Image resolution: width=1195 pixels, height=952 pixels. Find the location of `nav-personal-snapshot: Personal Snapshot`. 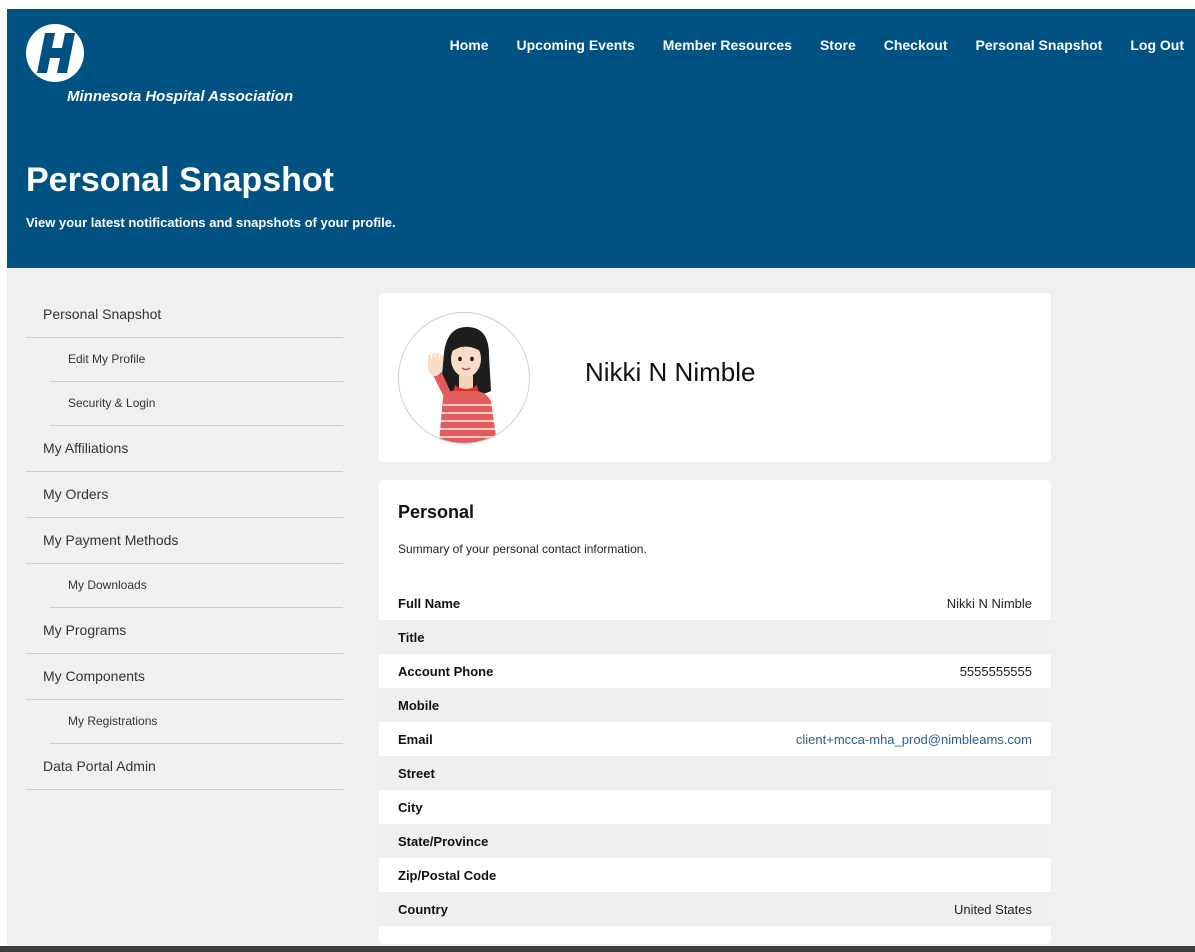

nav-personal-snapshot: Personal Snapshot is located at coordinates (1039, 45).